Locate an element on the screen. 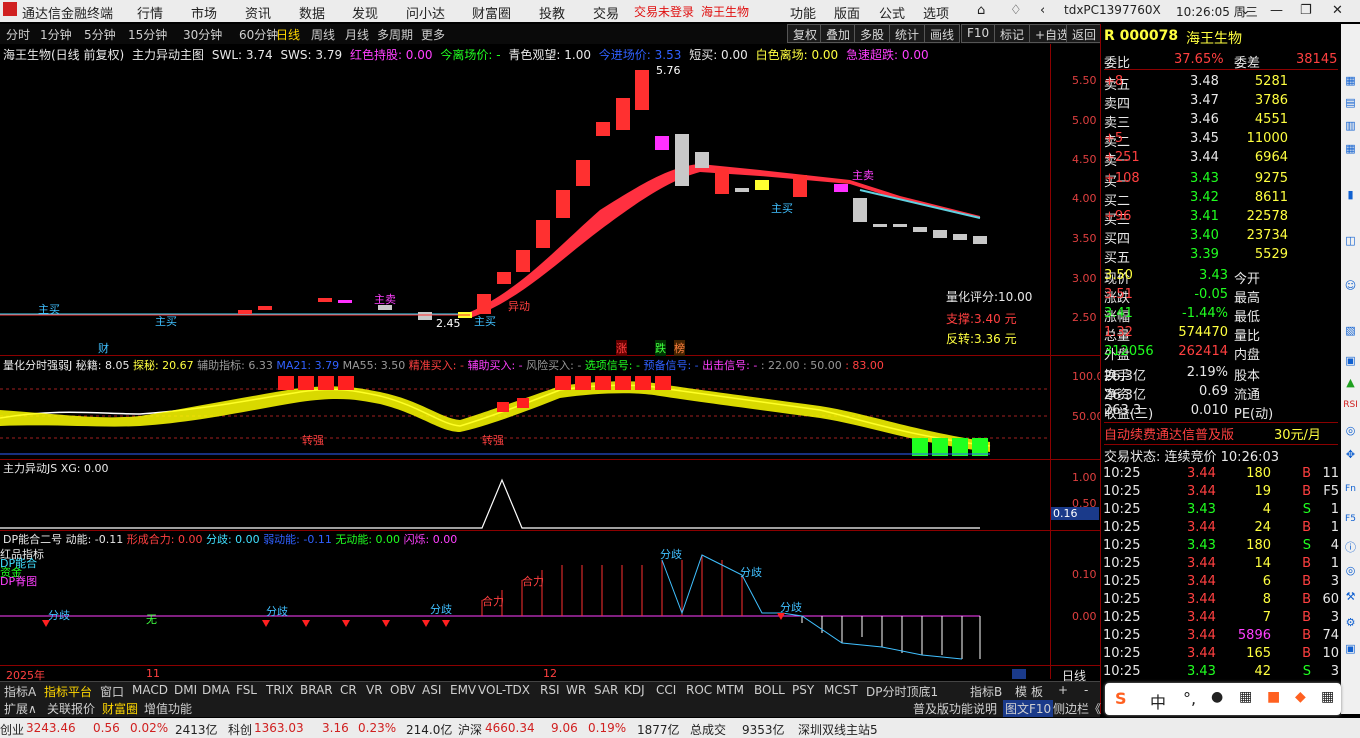 The image size is (1360, 738). menu-jiaoyi: 交易 is located at coordinates (606, 12).